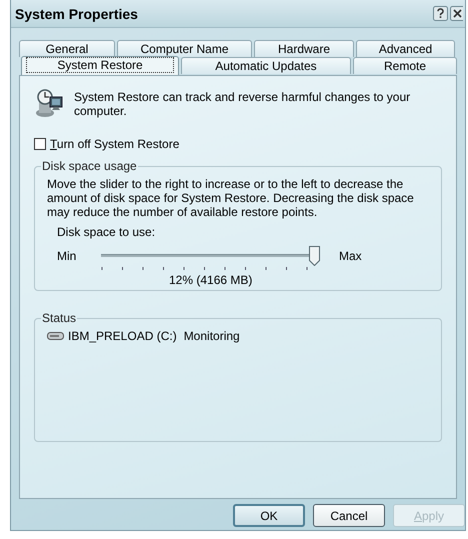  Describe the element at coordinates (49, 103) in the screenshot. I see `restore-computer-icon` at that location.